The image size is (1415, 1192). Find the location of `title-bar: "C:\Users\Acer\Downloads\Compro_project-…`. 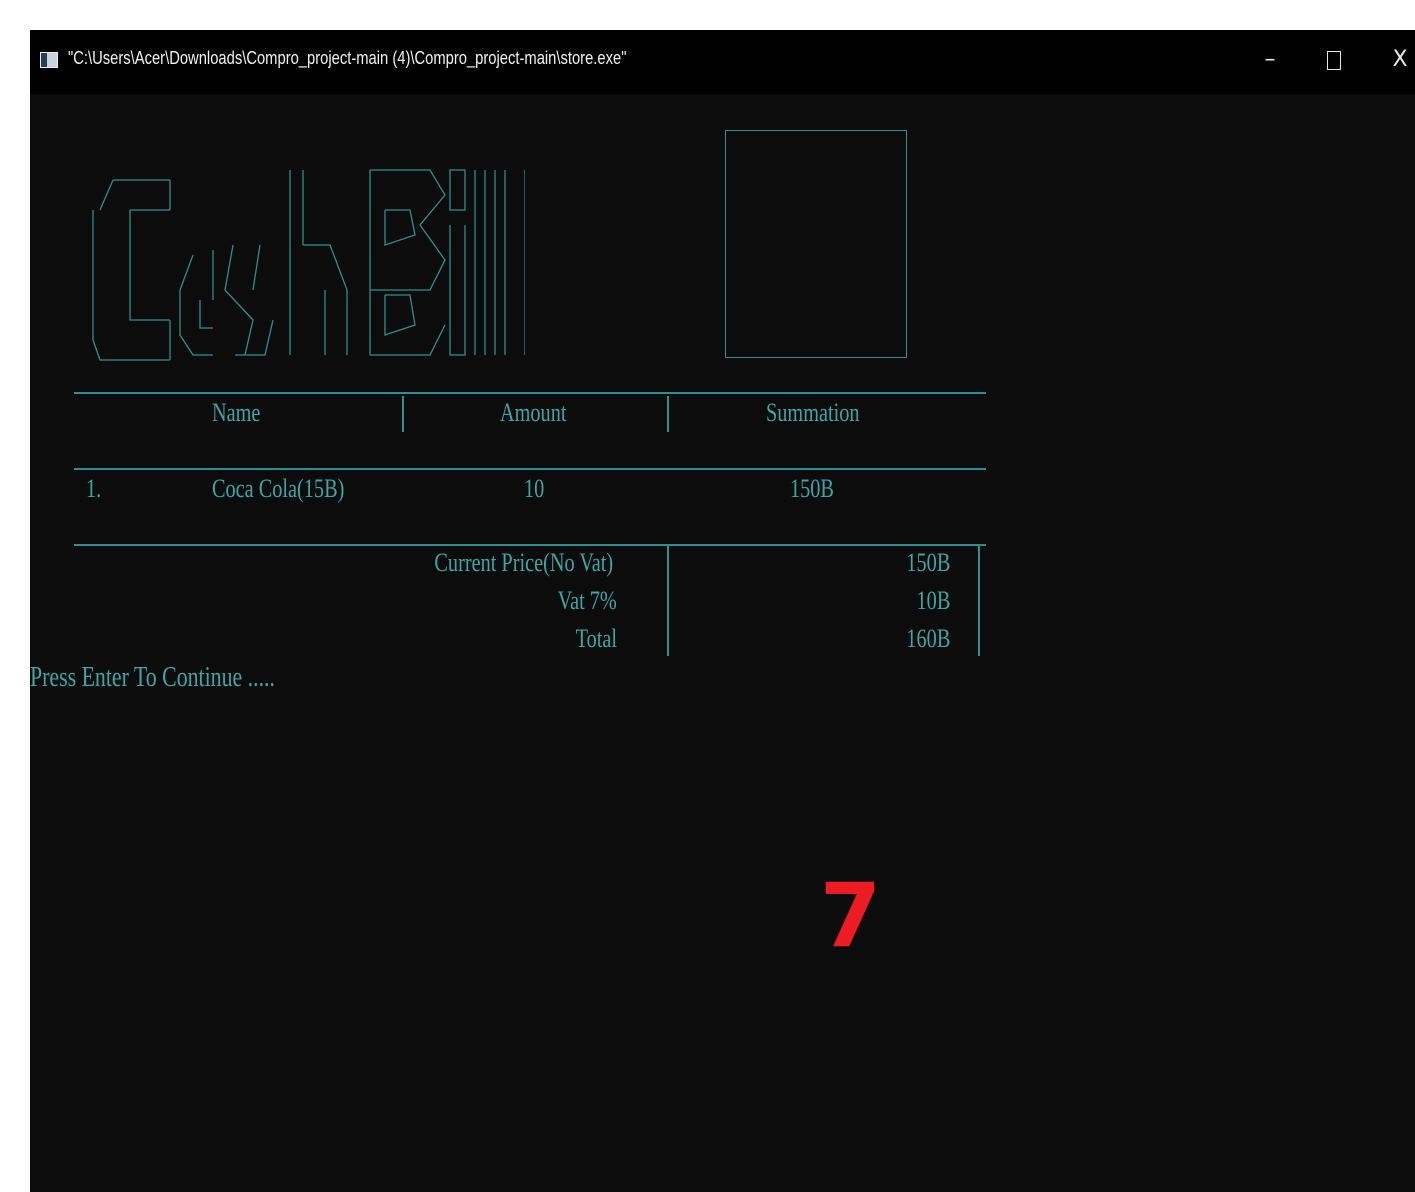

title-bar: "C:\Users\Acer\Downloads\Compro_project-… is located at coordinates (722, 62).